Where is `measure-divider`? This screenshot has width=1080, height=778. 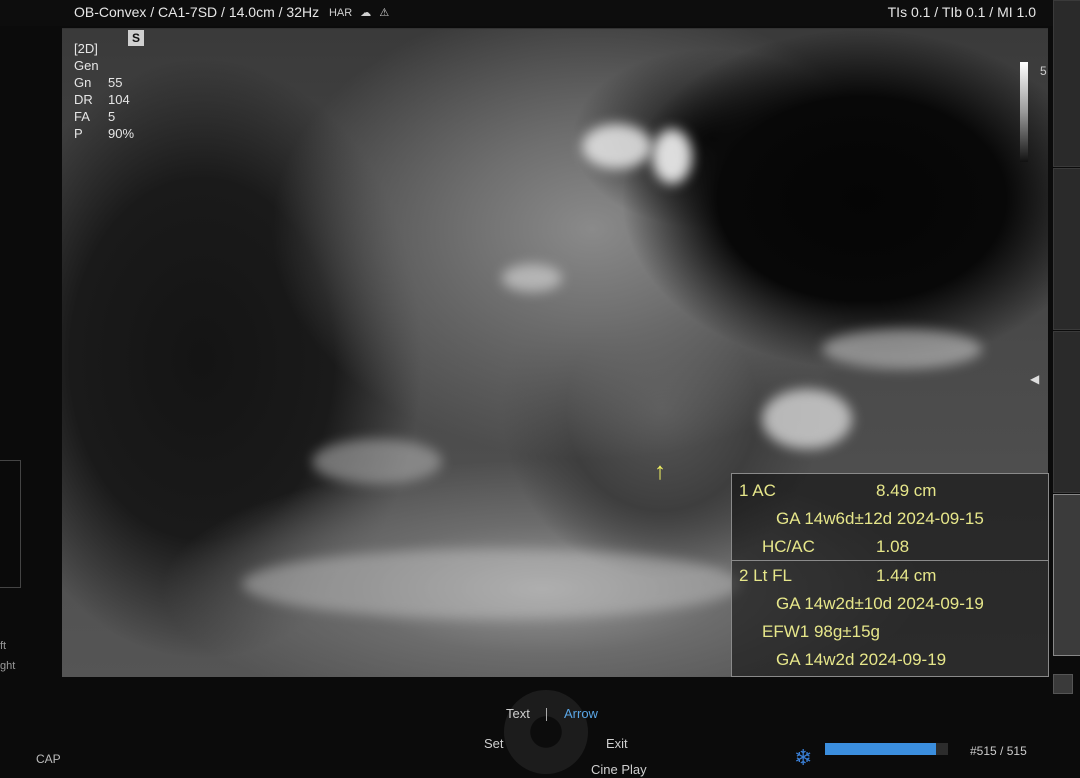 measure-divider is located at coordinates (890, 560).